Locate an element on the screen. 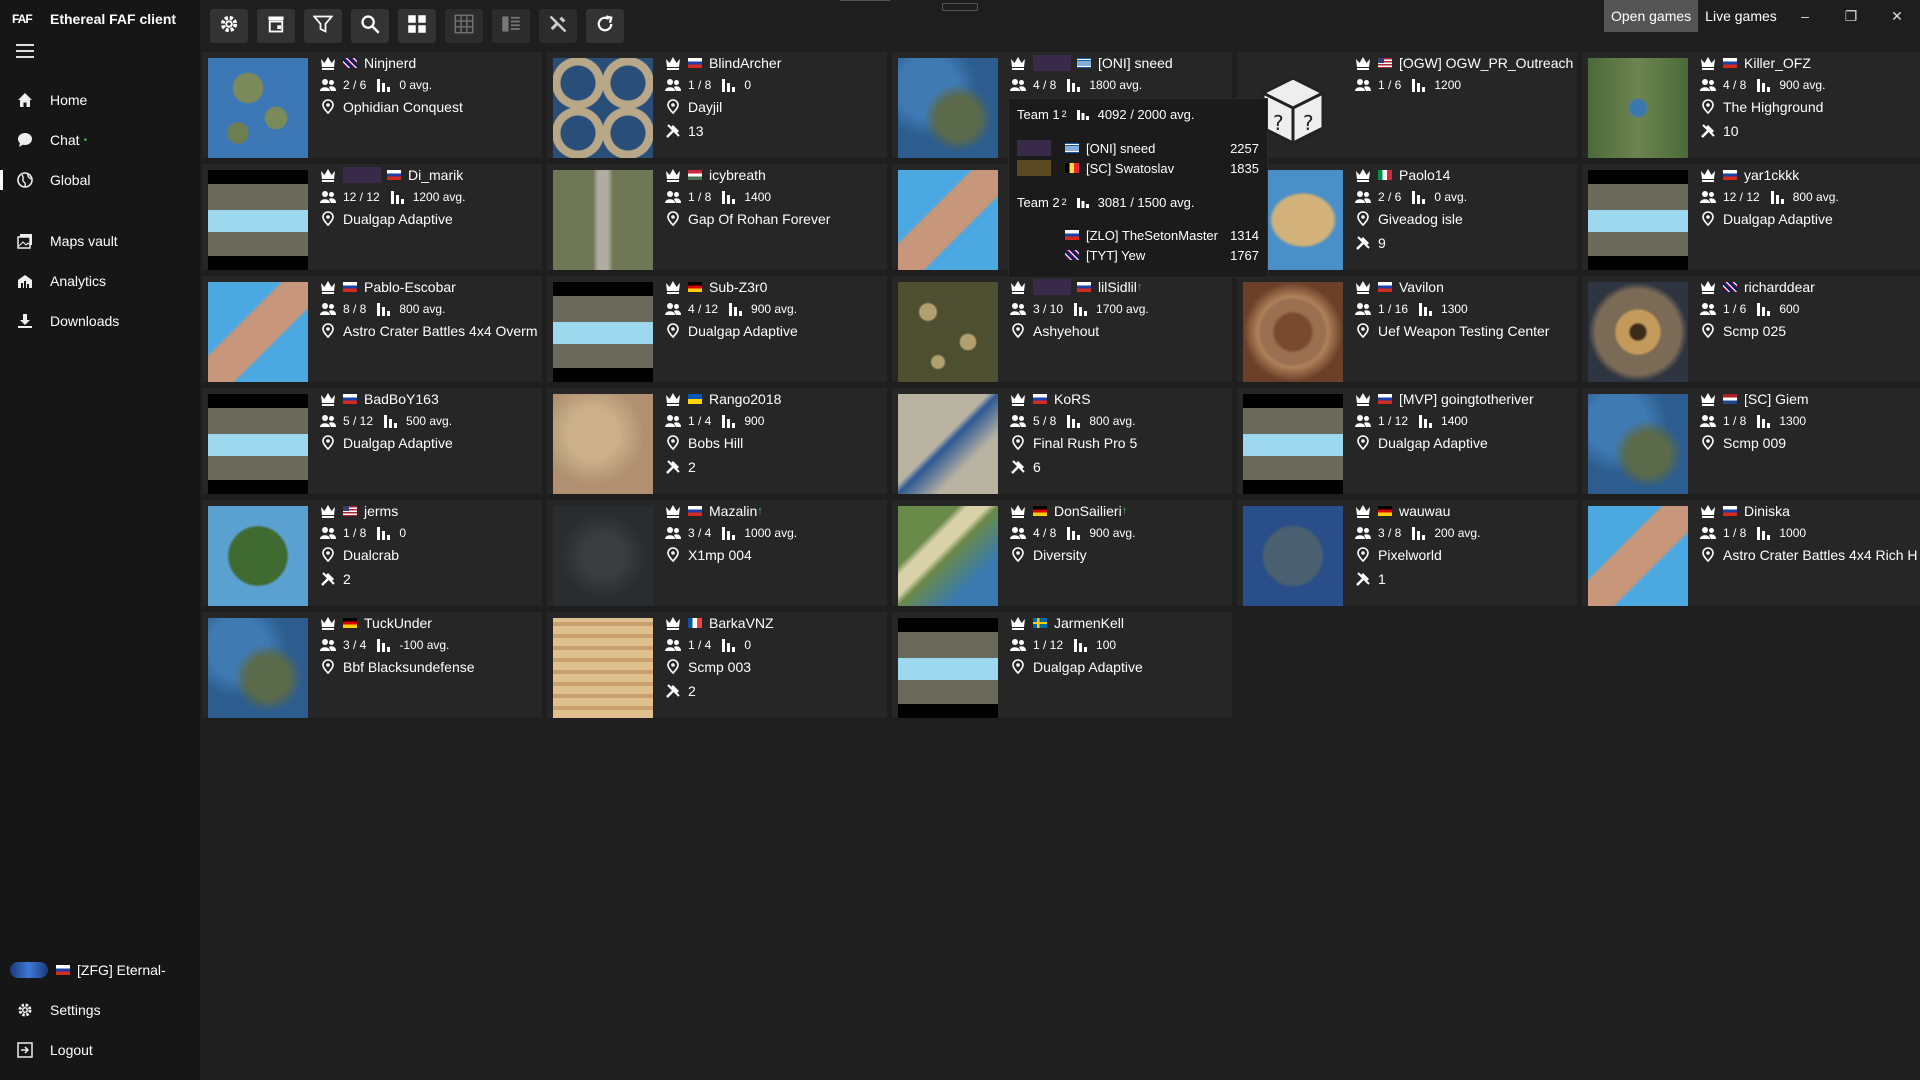 The width and height of the screenshot is (1920, 1080). list-view-button is located at coordinates (511, 26).